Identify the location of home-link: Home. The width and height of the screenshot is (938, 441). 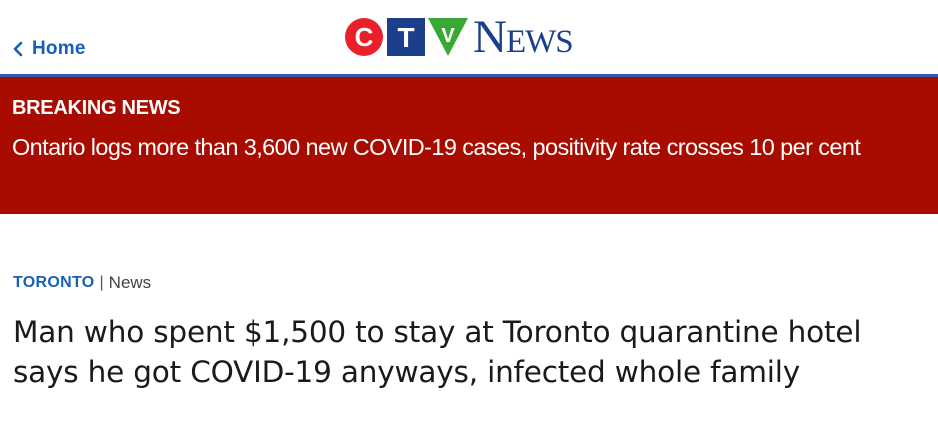
(49, 49).